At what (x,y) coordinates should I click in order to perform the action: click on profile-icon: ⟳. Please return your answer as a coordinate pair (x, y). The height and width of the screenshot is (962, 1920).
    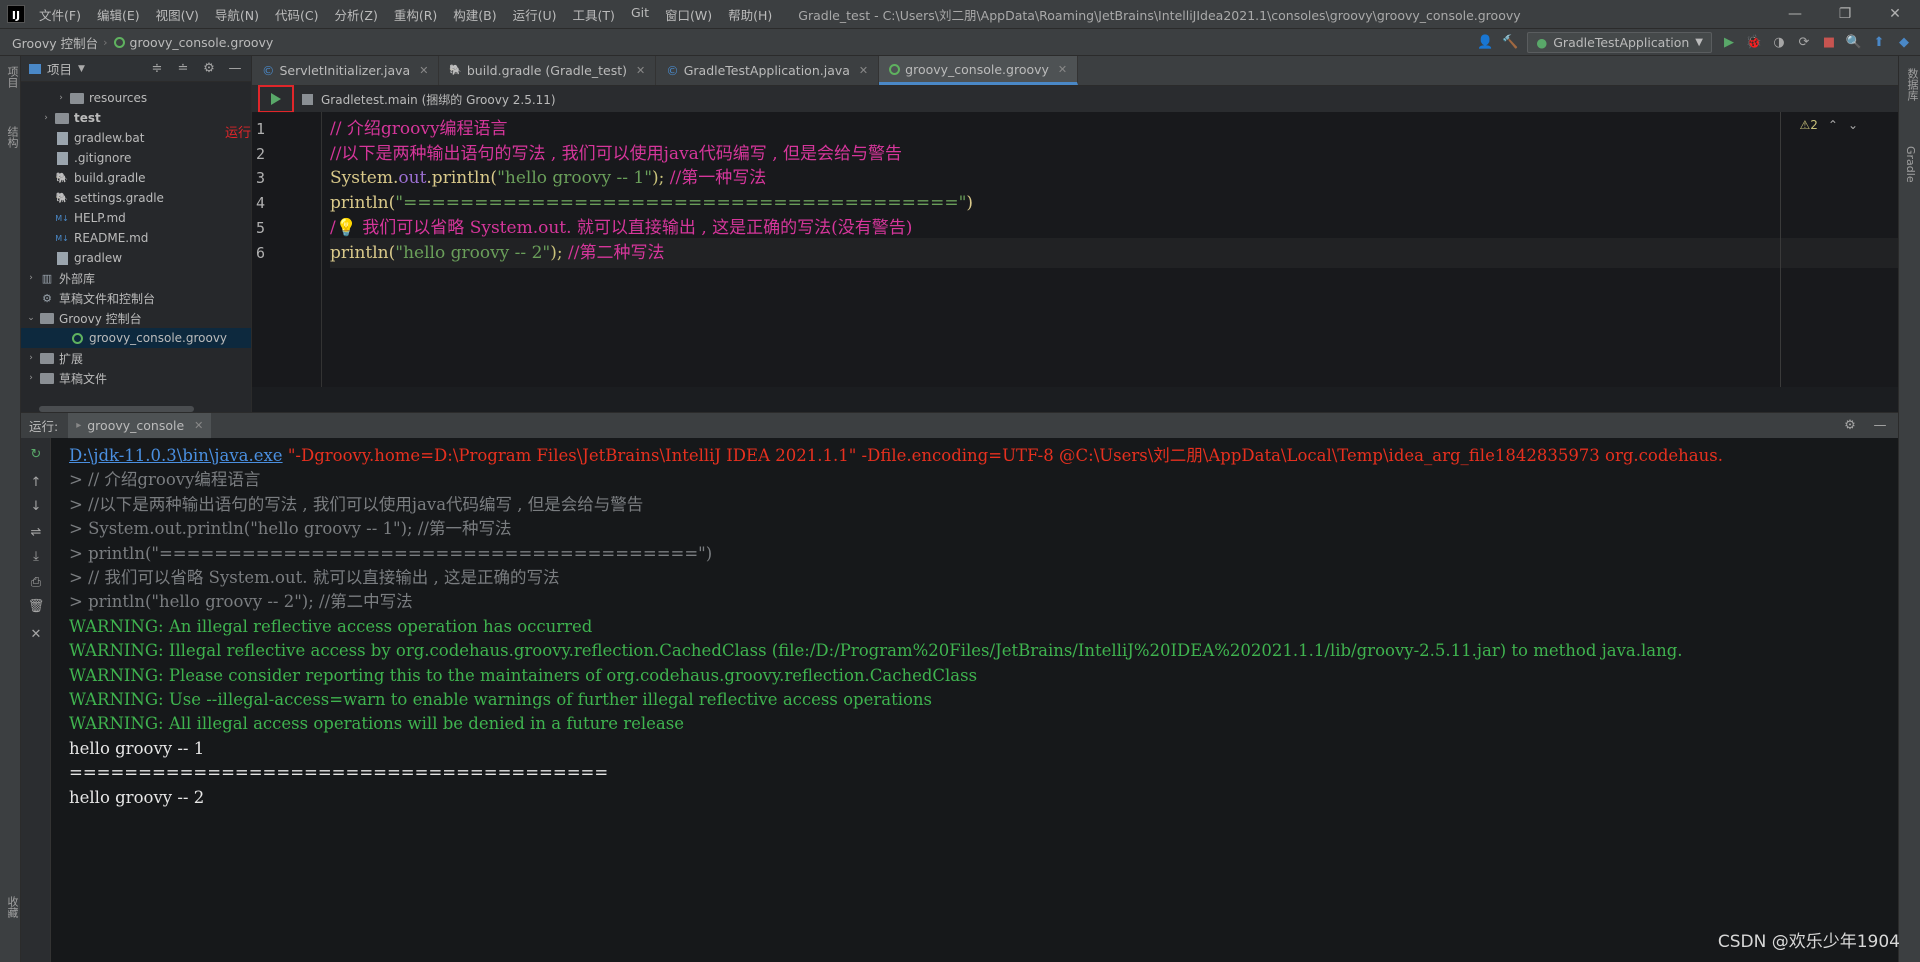
    Looking at the image, I should click on (1804, 43).